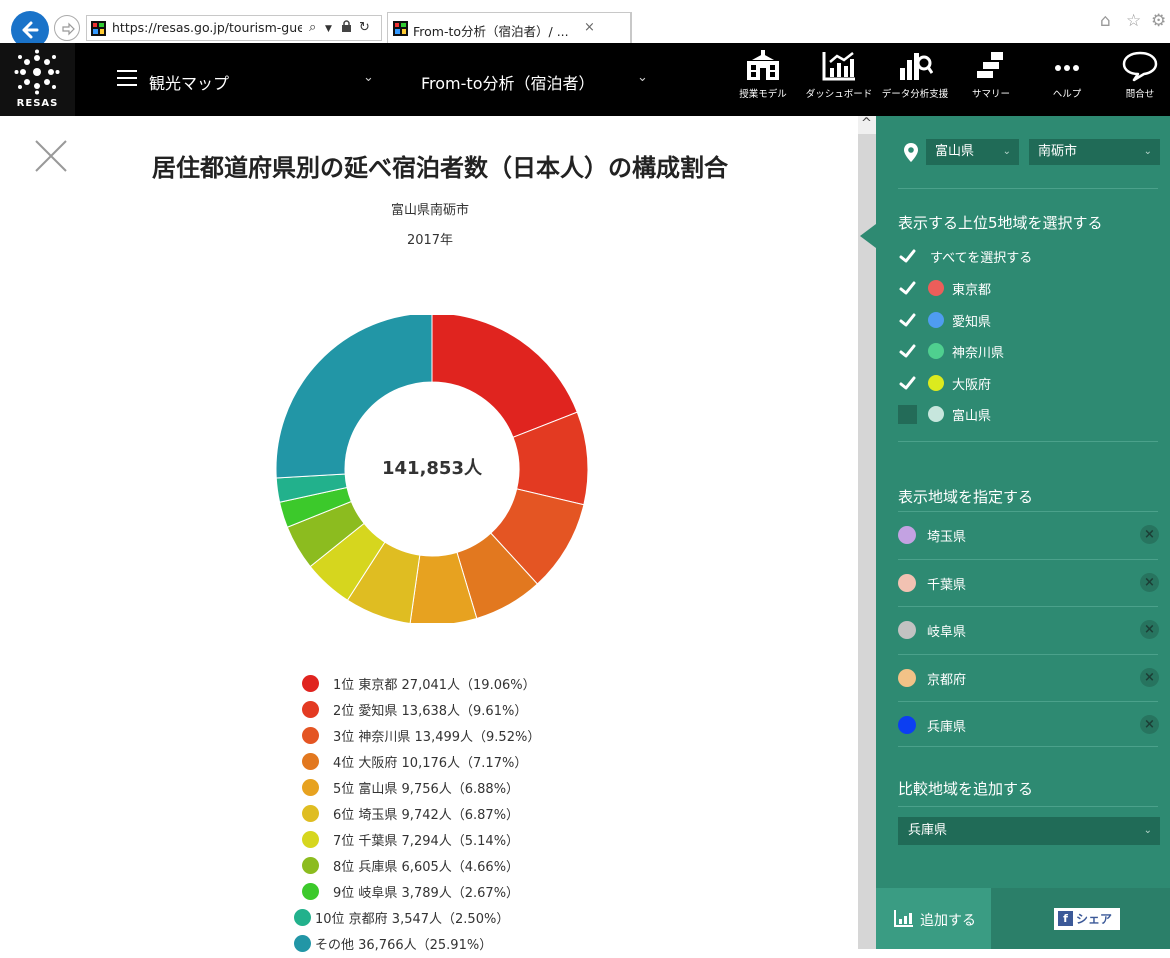  Describe the element at coordinates (990, 94) in the screenshot. I see `nav-label: サマリー` at that location.